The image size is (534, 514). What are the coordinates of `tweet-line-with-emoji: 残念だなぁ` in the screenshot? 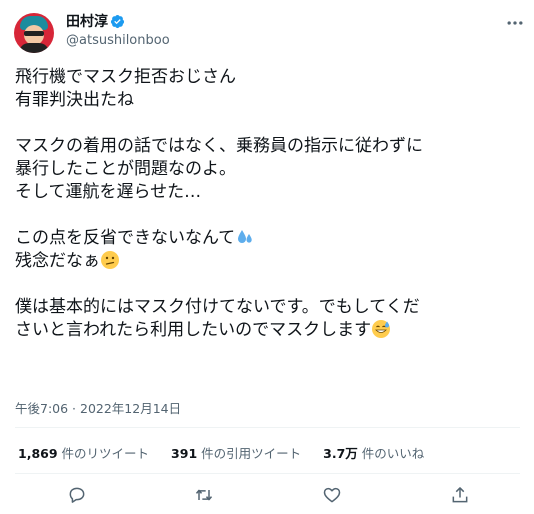 It's located at (267, 261).